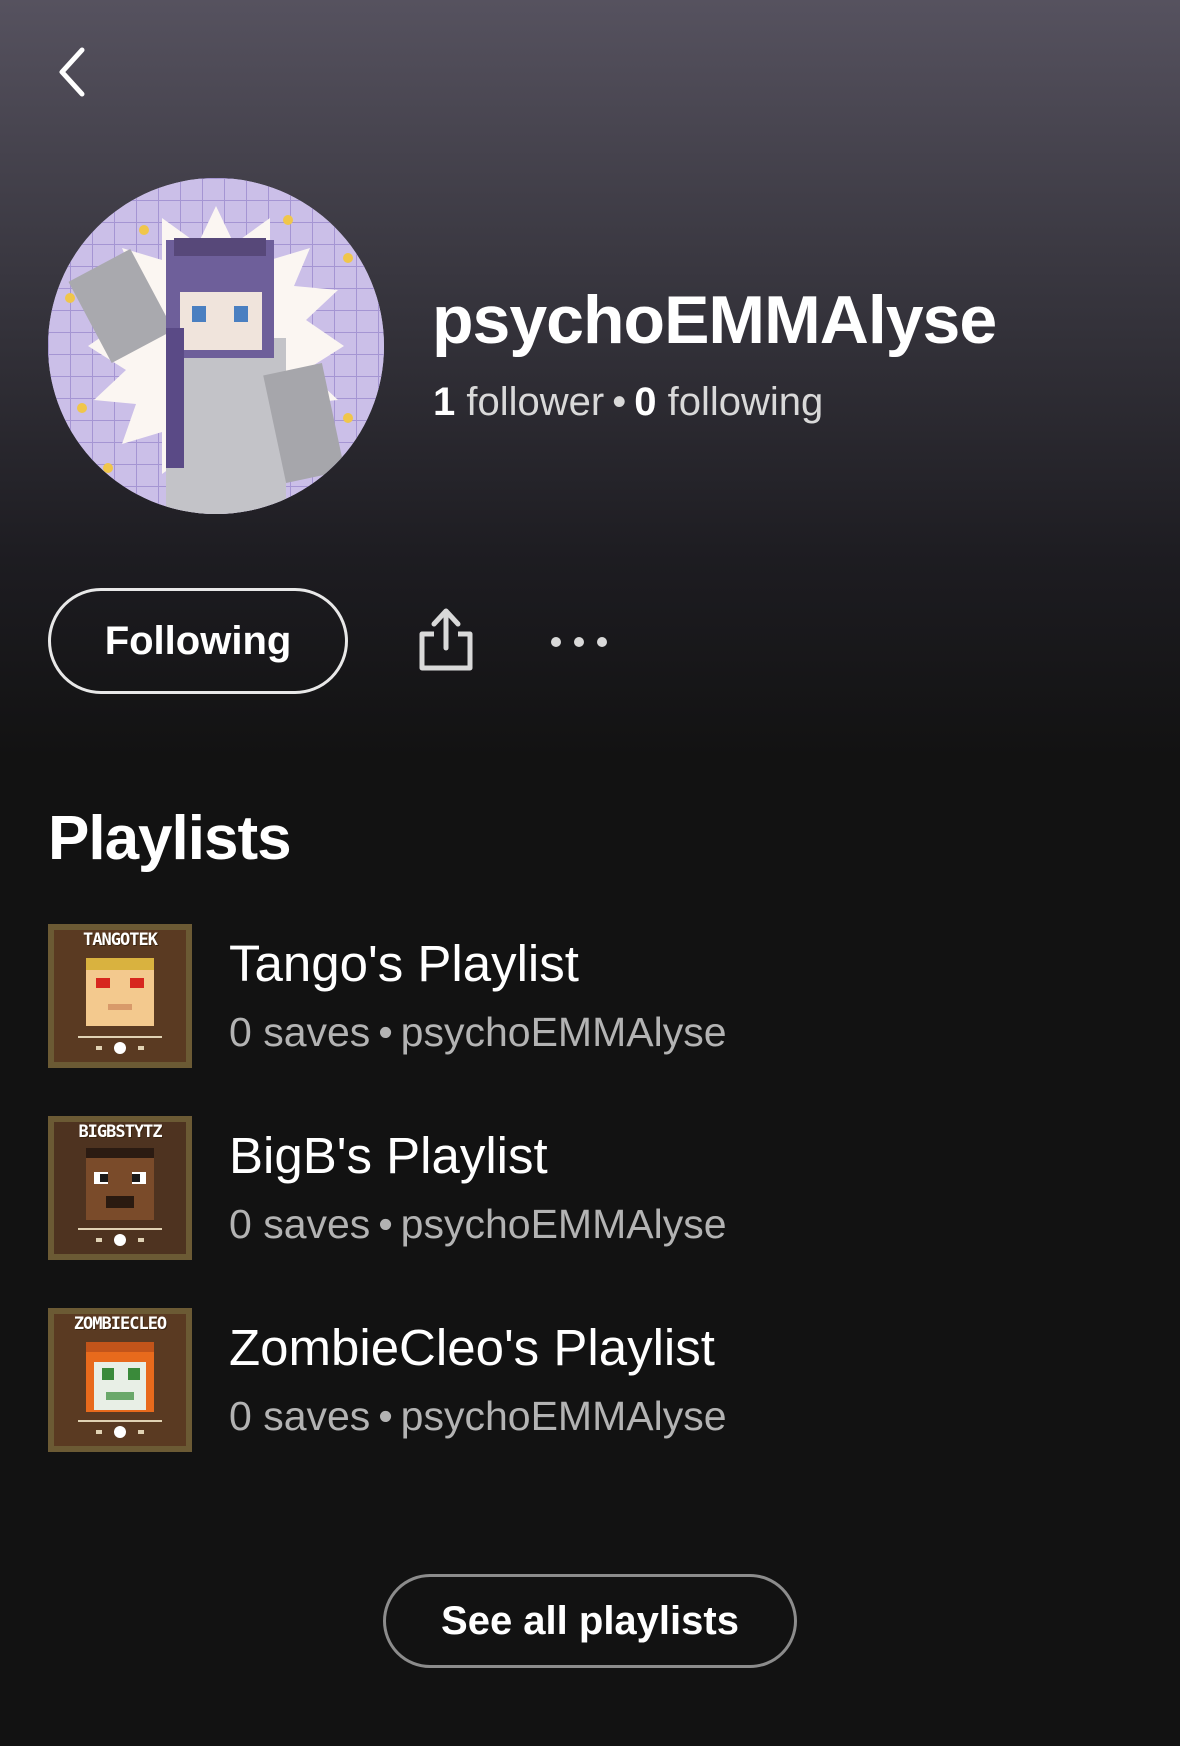  I want to click on following-count: 0, so click(645, 402).